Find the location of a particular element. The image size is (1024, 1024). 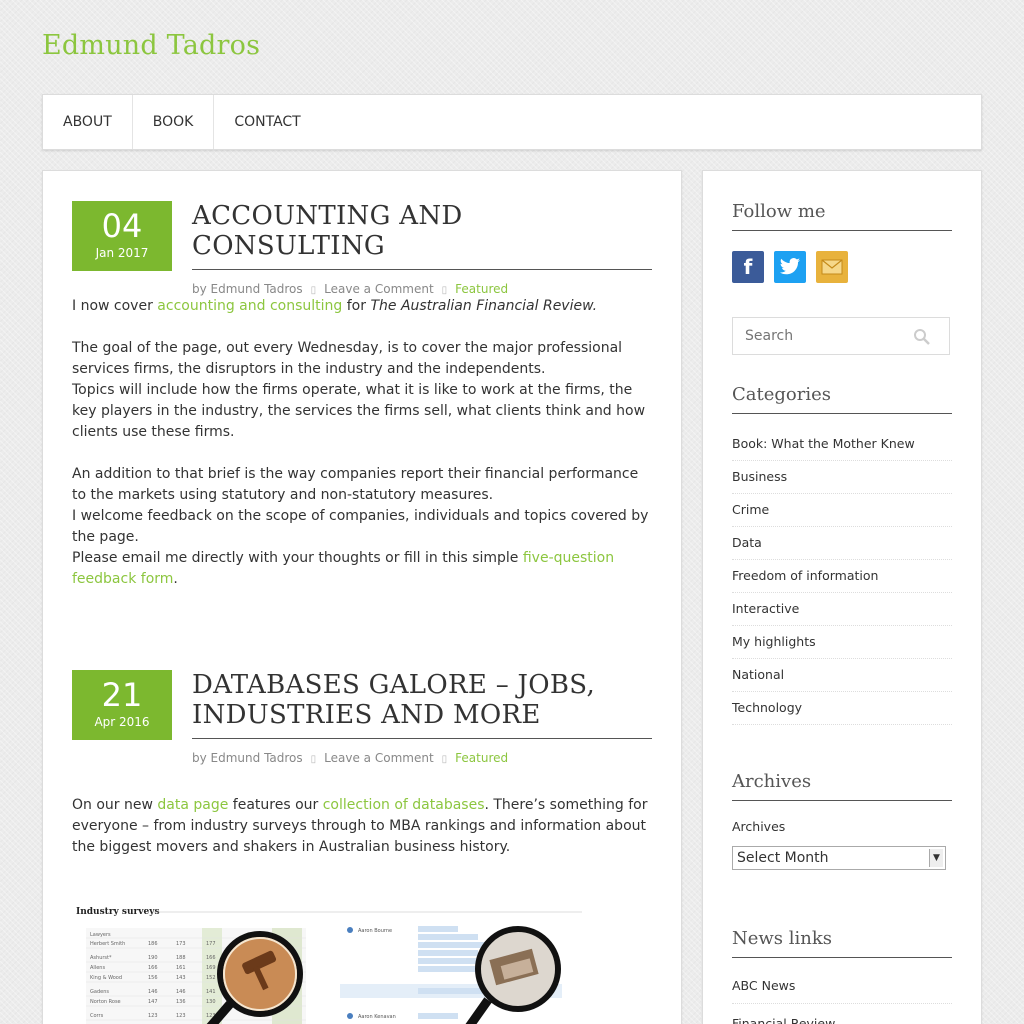

site-title: Edmund Tadros is located at coordinates (151, 45).